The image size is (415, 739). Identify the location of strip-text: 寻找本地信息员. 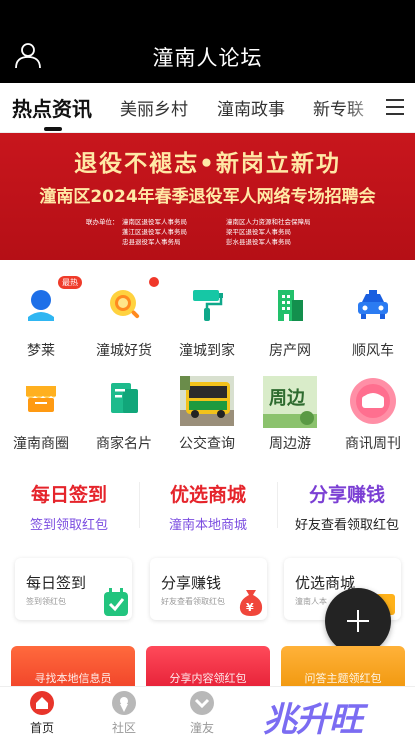
(73, 678).